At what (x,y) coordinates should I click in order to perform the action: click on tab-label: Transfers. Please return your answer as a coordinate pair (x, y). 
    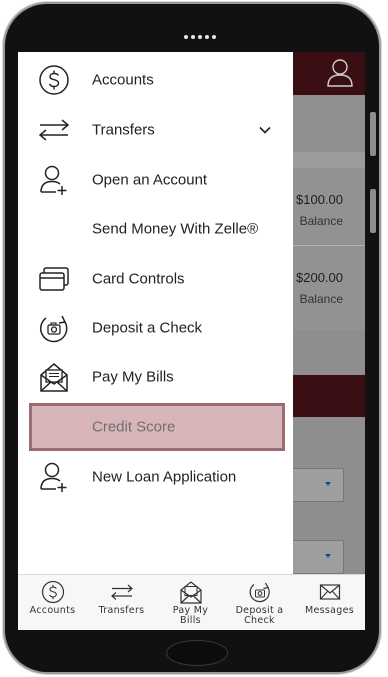
    Looking at the image, I should click on (121, 610).